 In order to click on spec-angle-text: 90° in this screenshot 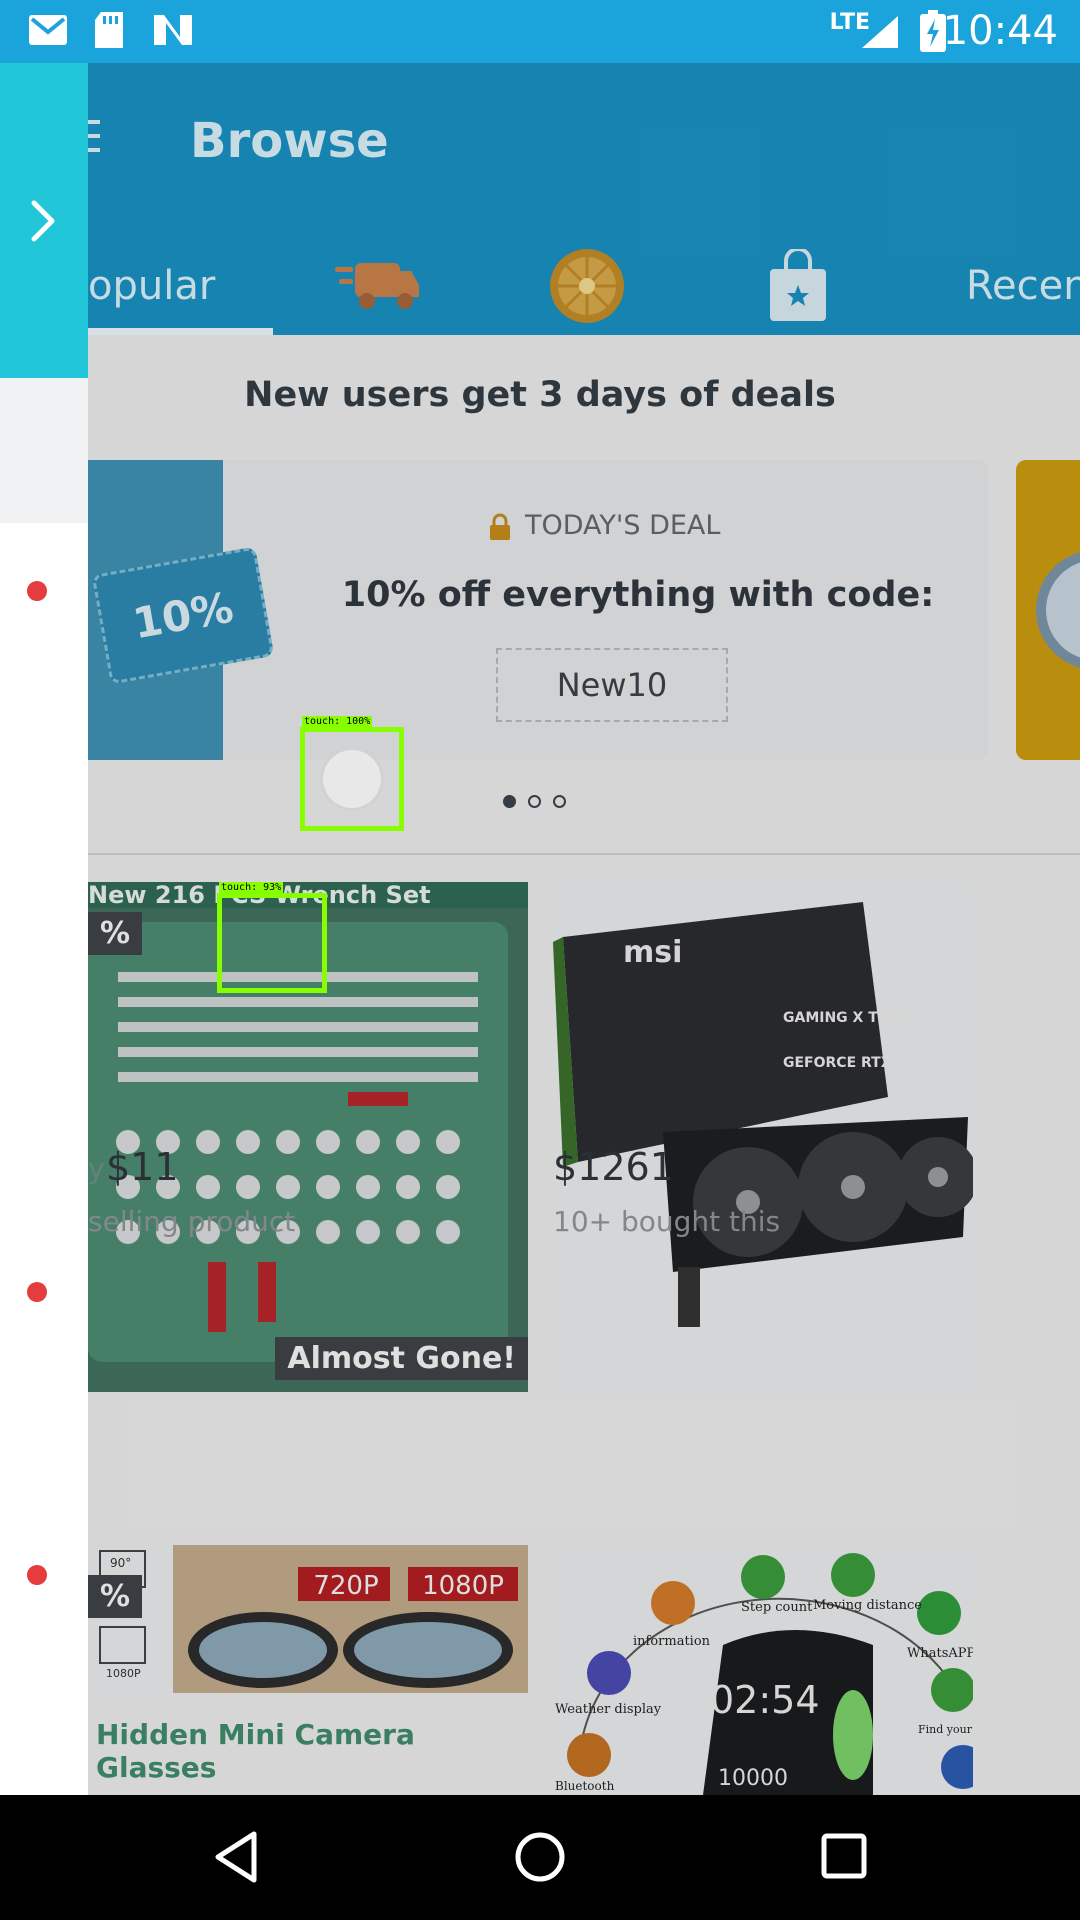, I will do `click(120, 1563)`.